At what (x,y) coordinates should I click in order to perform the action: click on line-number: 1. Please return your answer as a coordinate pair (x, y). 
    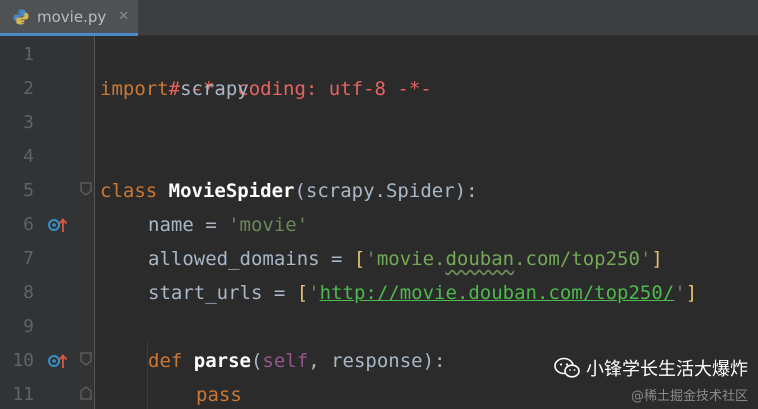
    Looking at the image, I should click on (28, 54).